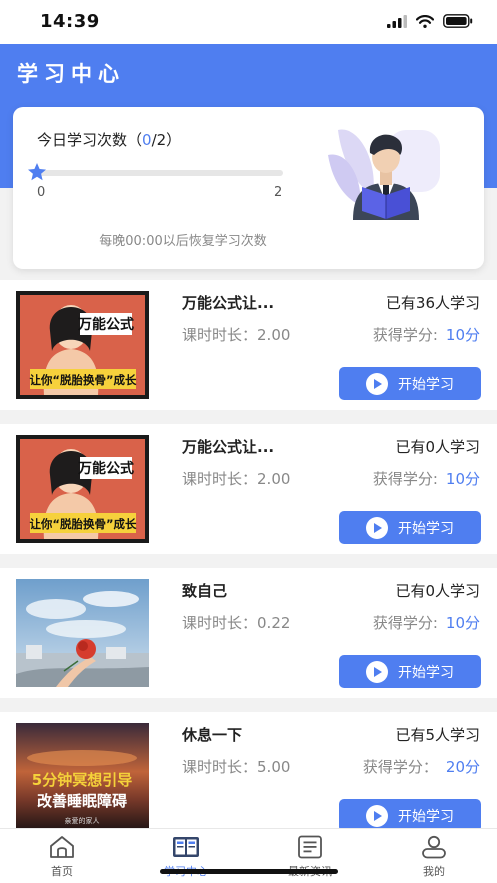 The width and height of the screenshot is (497, 883). Describe the element at coordinates (212, 735) in the screenshot. I see `course-title: 休息一下` at that location.